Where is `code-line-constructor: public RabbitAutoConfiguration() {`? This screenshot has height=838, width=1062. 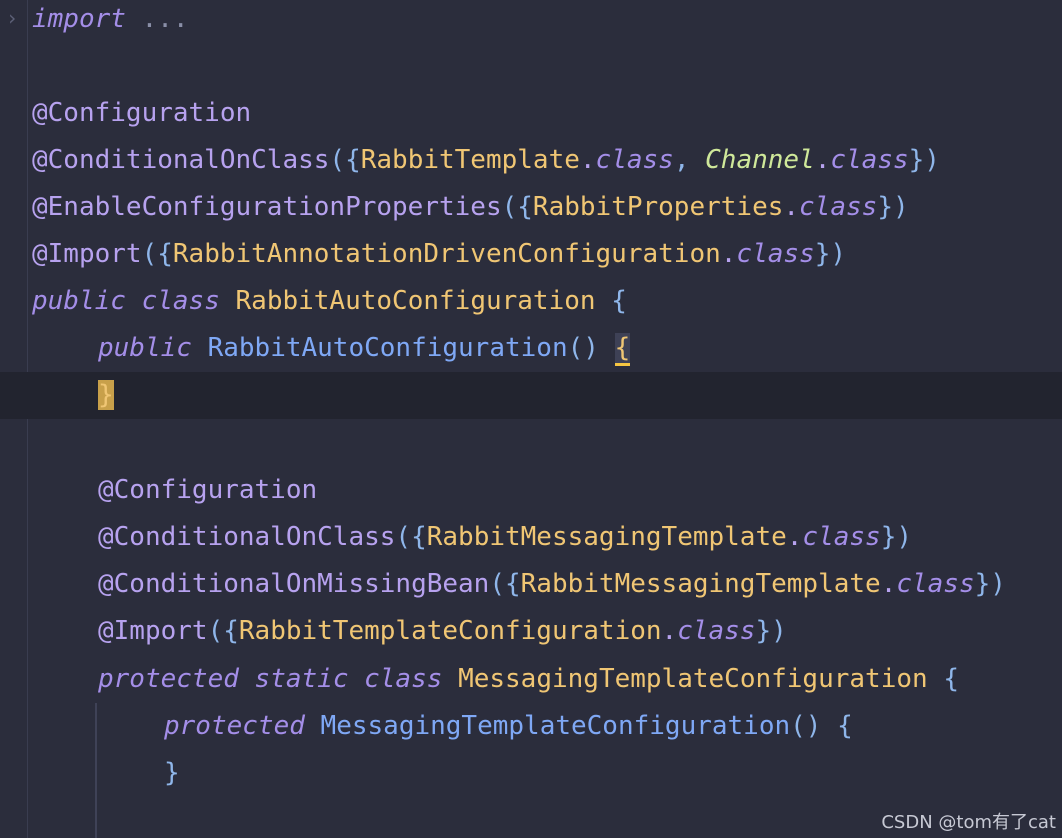 code-line-constructor: public RabbitAutoConfiguration() { is located at coordinates (364, 348).